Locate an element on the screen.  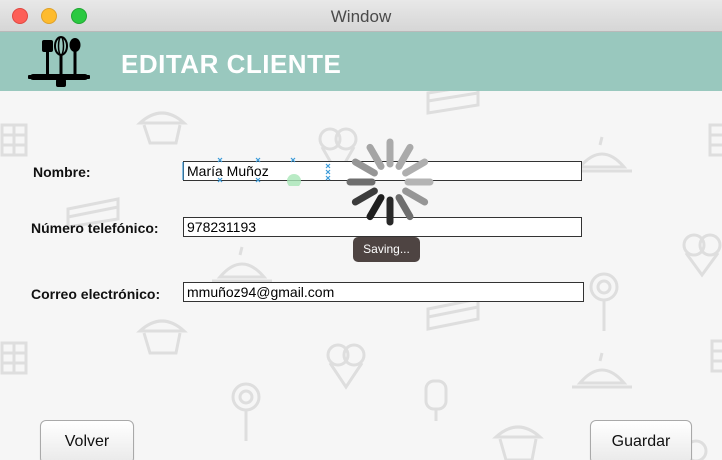
kitchen-utensils-icon is located at coordinates (59, 61).